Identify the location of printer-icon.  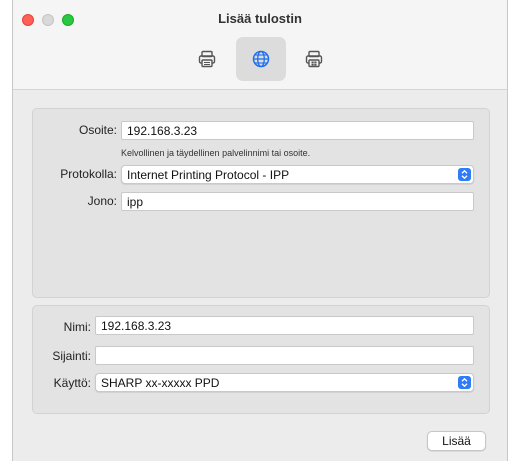
(207, 59).